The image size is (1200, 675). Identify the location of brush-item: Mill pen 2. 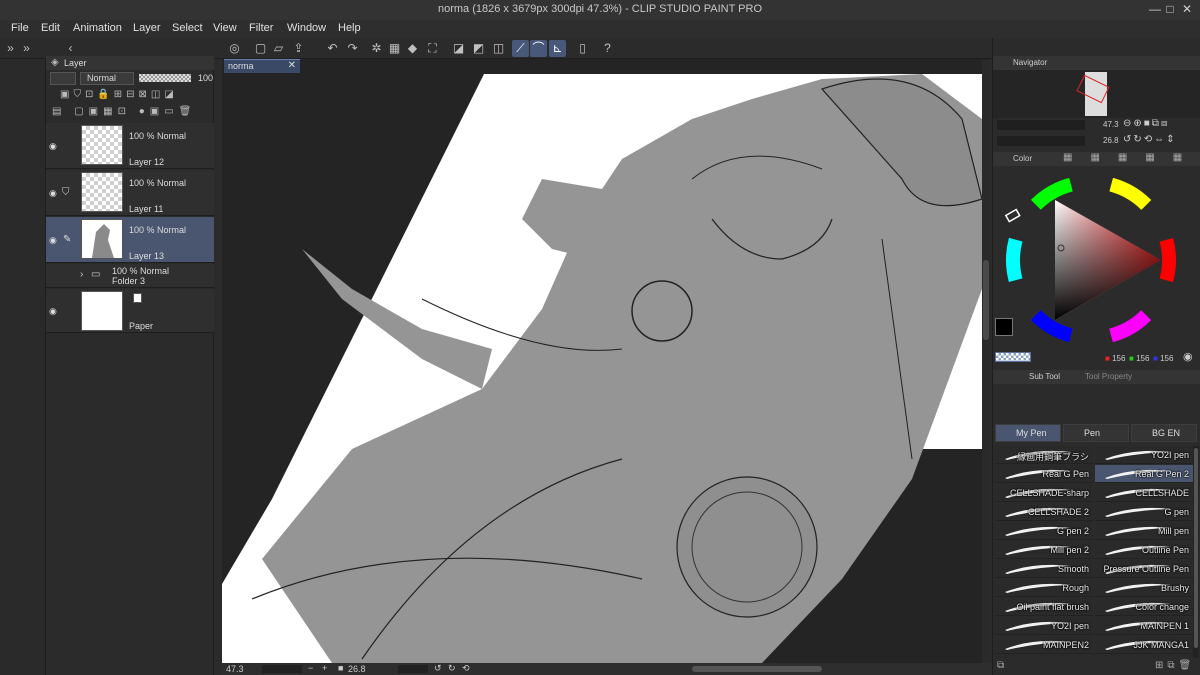
(1044, 550).